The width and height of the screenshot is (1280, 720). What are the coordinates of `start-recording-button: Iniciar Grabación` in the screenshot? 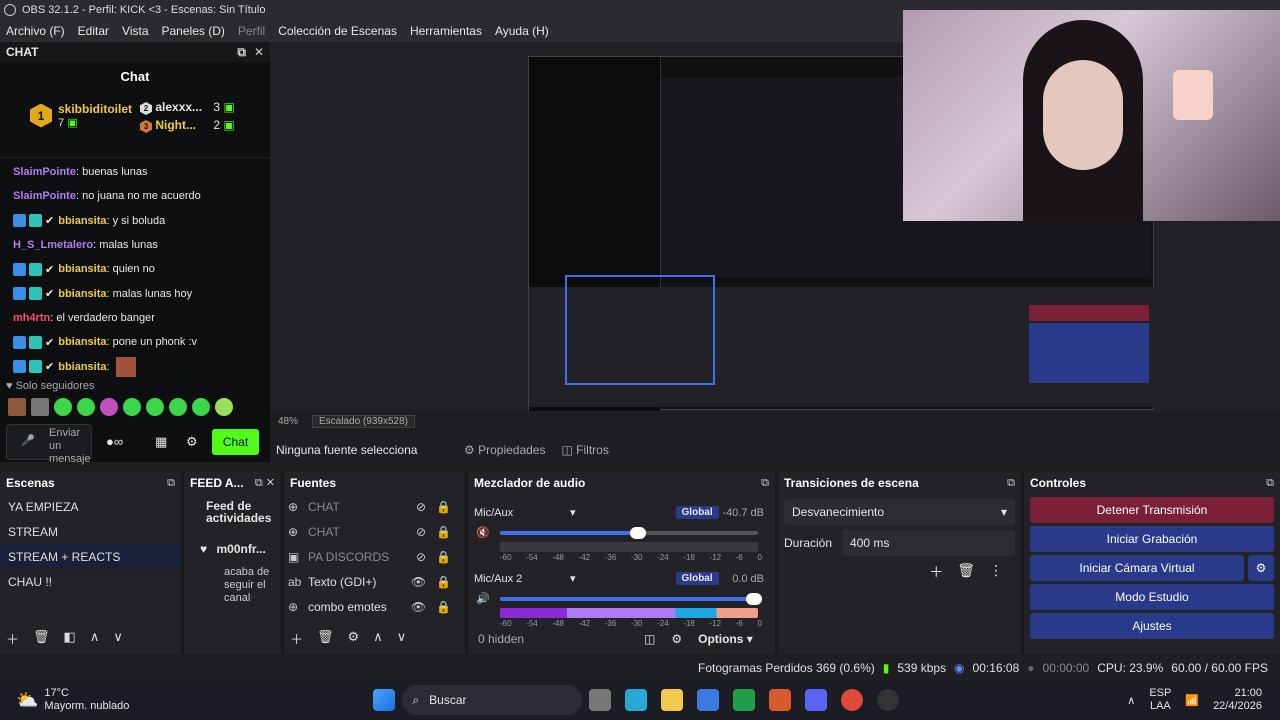 It's located at (1152, 539).